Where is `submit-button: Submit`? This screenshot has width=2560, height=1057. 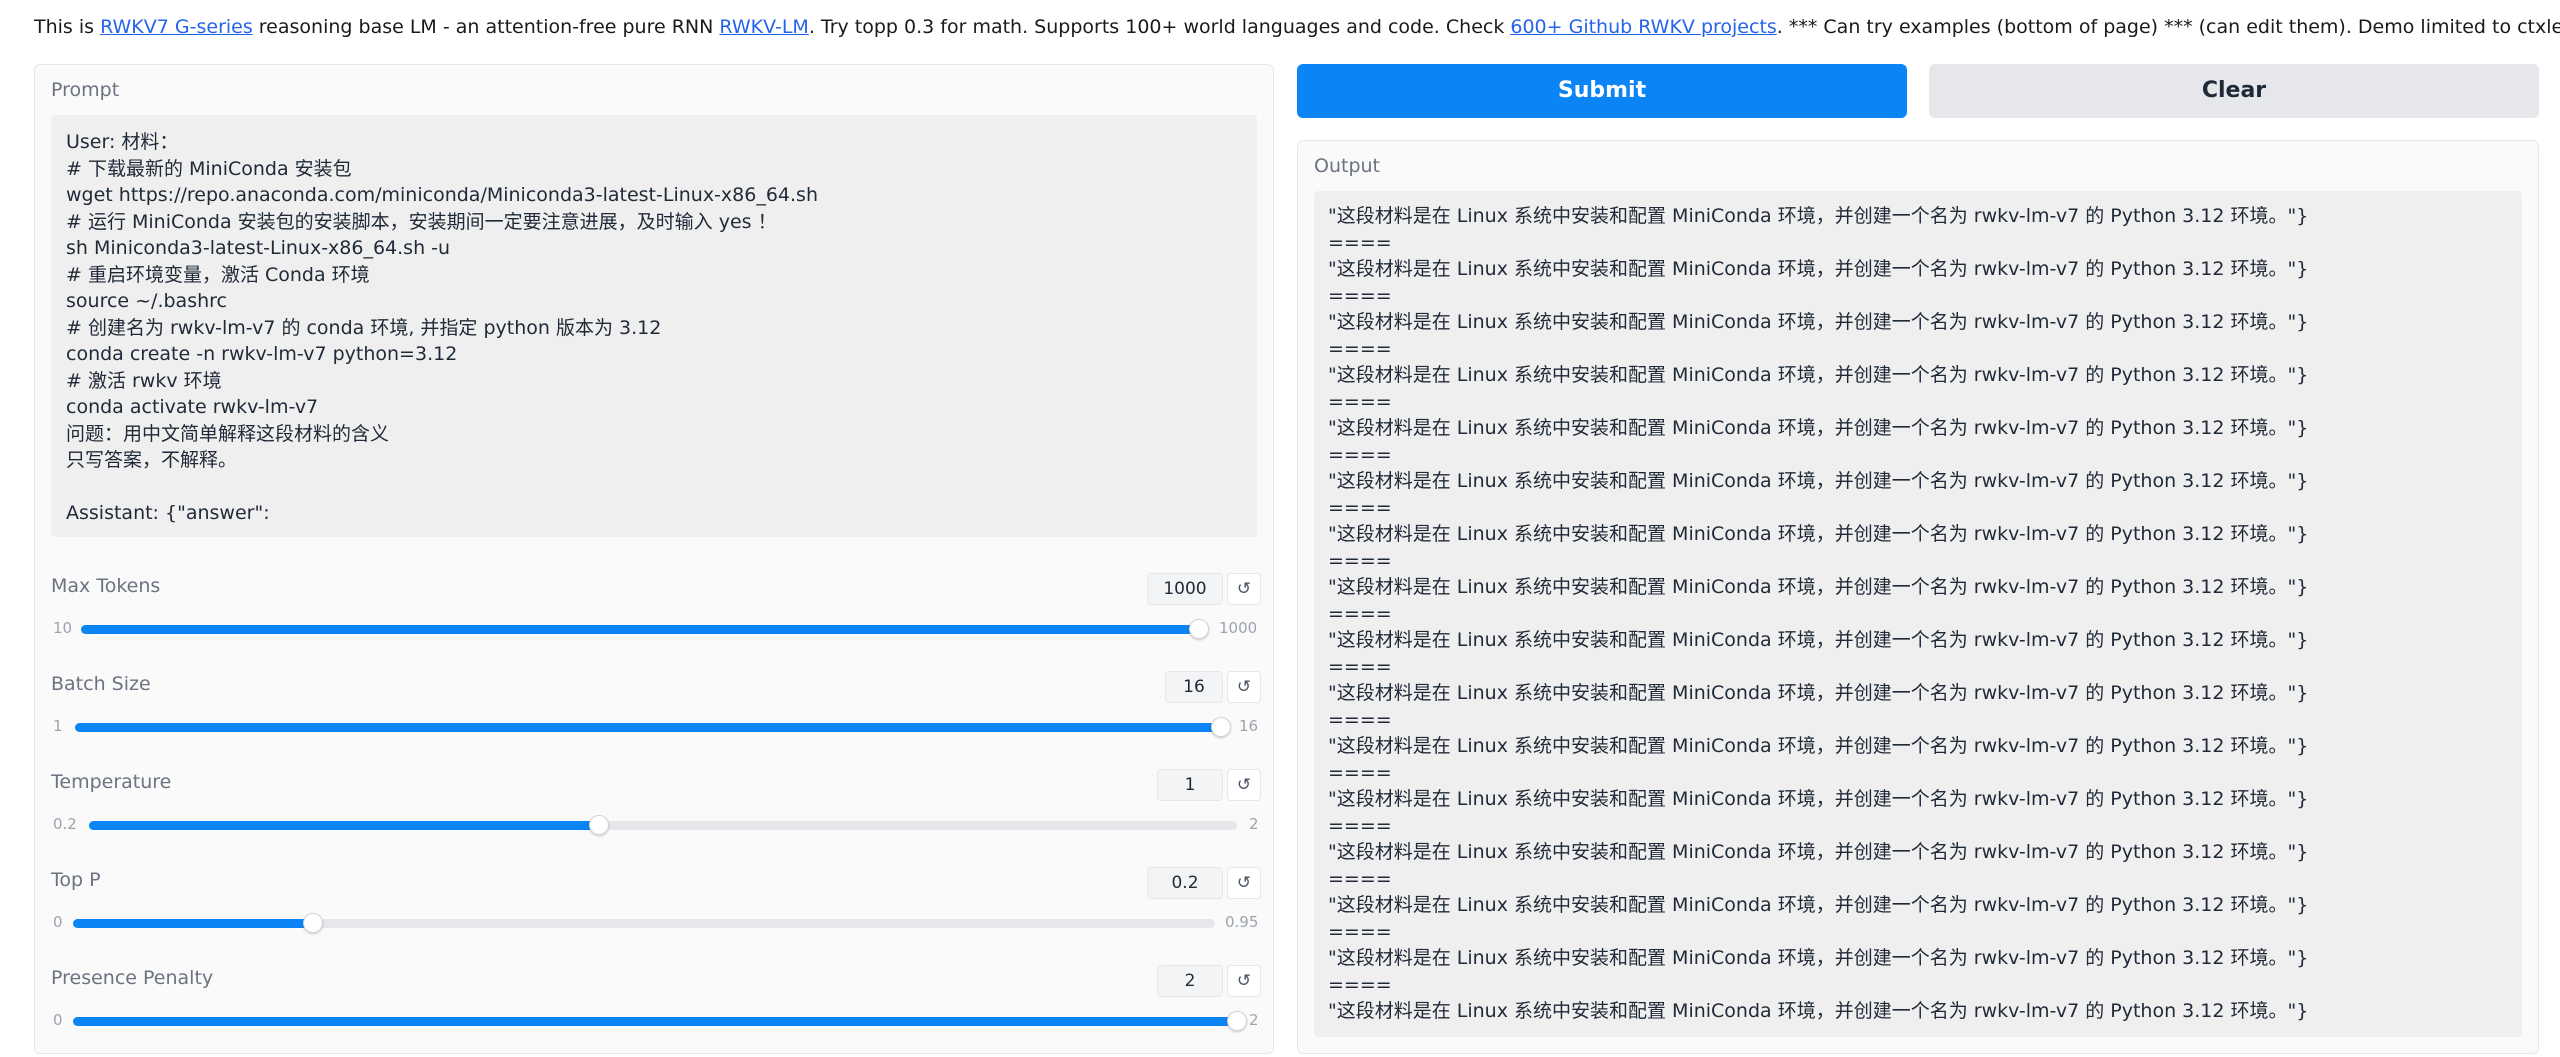 submit-button: Submit is located at coordinates (1602, 91).